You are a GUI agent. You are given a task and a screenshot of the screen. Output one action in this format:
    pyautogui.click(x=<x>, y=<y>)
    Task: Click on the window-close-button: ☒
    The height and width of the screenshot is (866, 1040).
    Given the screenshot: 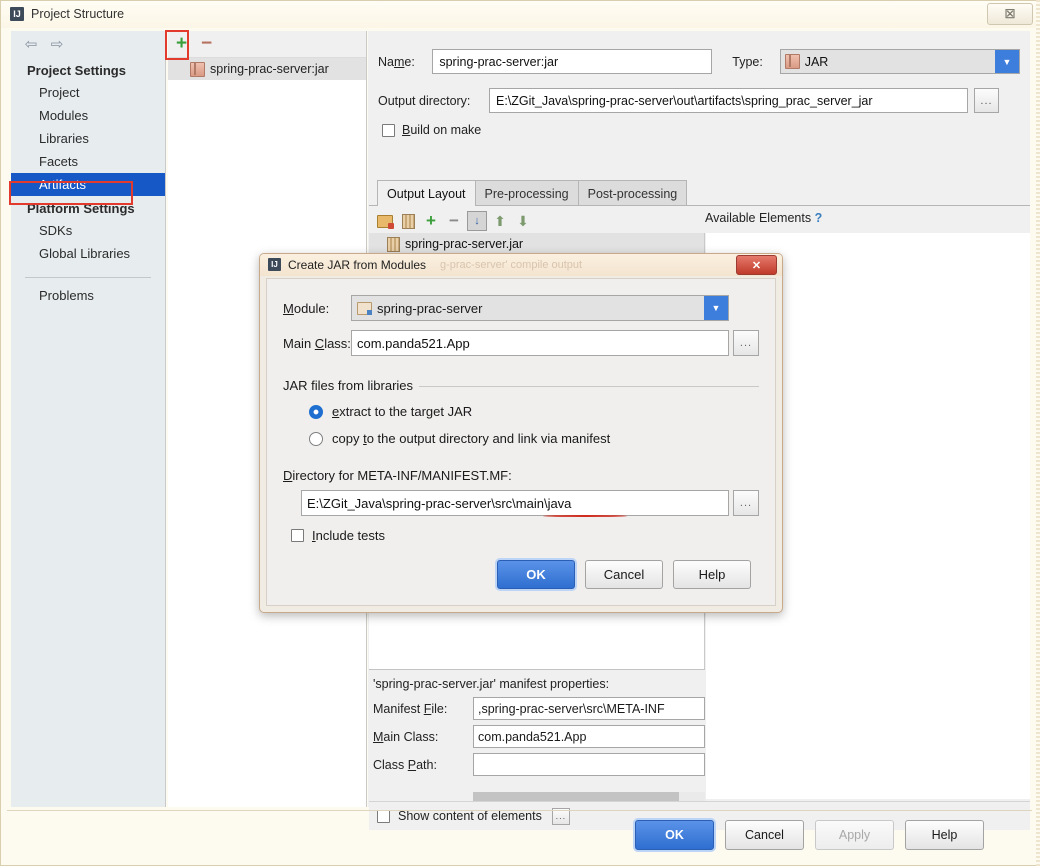 What is the action you would take?
    pyautogui.click(x=1010, y=14)
    